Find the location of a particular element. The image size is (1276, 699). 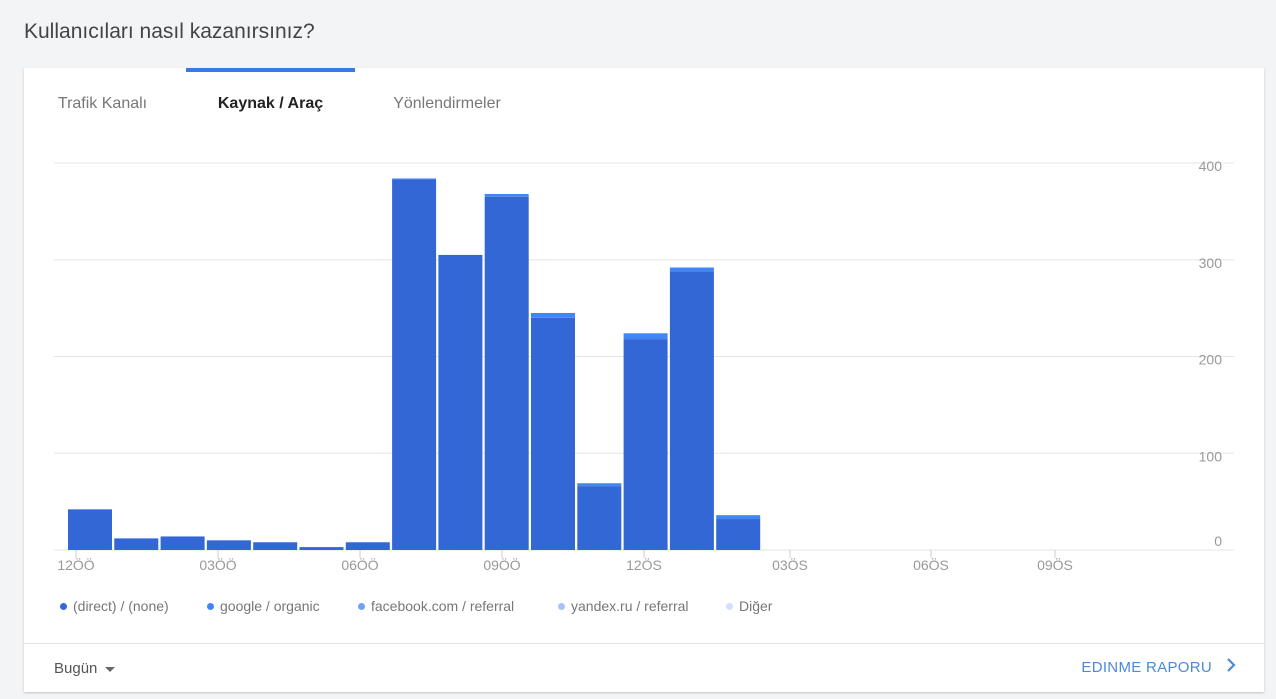

bar-10ÖÖ-s1 is located at coordinates (553, 315).